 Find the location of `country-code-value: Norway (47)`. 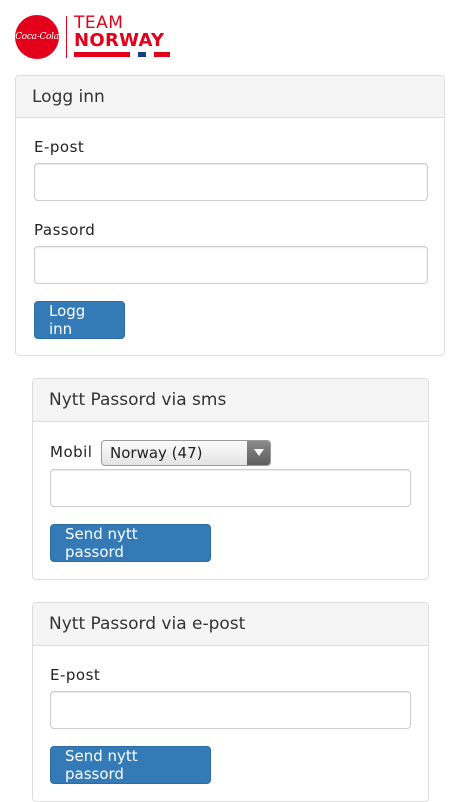

country-code-value: Norway (47) is located at coordinates (156, 453).